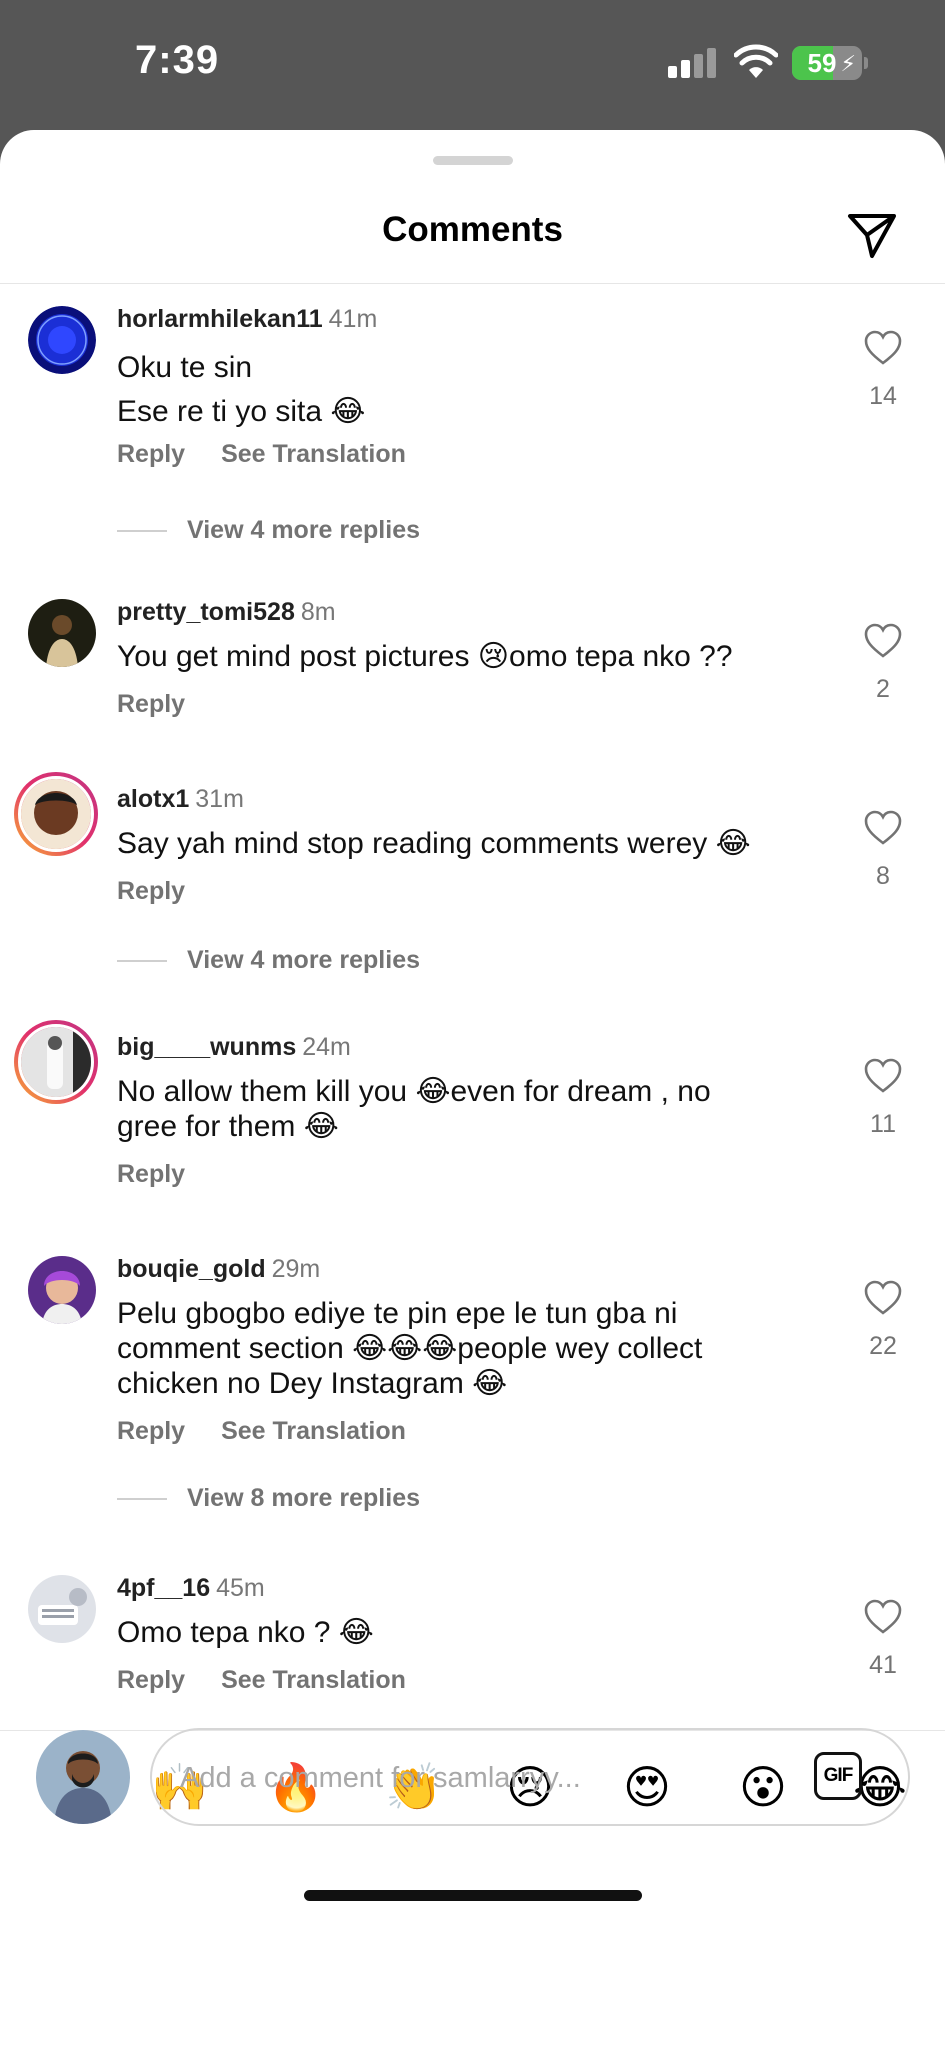 Image resolution: width=945 pixels, height=2048 pixels. Describe the element at coordinates (460, 1778) in the screenshot. I see `comment-input` at that location.